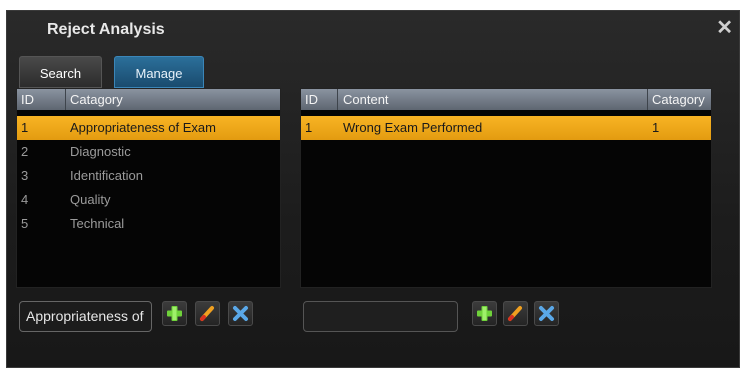 The height and width of the screenshot is (371, 740). Describe the element at coordinates (148, 224) in the screenshot. I see `table-row: 5 Technical` at that location.